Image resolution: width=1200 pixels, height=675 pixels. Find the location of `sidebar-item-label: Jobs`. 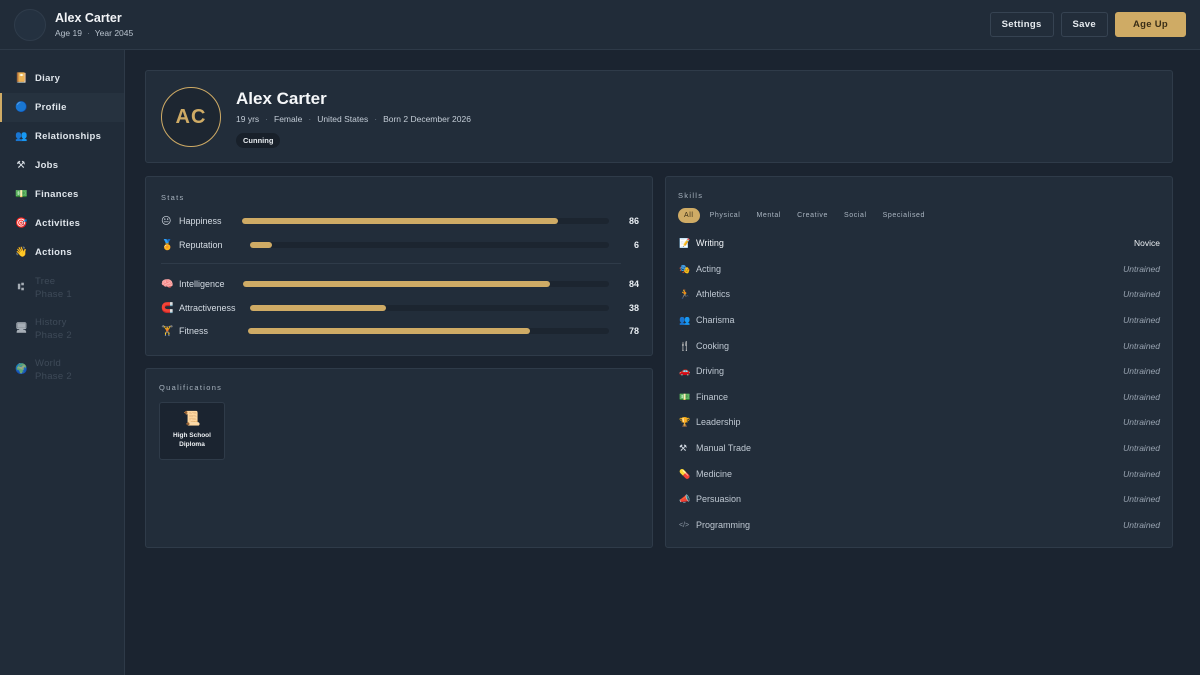

sidebar-item-label: Jobs is located at coordinates (47, 165).